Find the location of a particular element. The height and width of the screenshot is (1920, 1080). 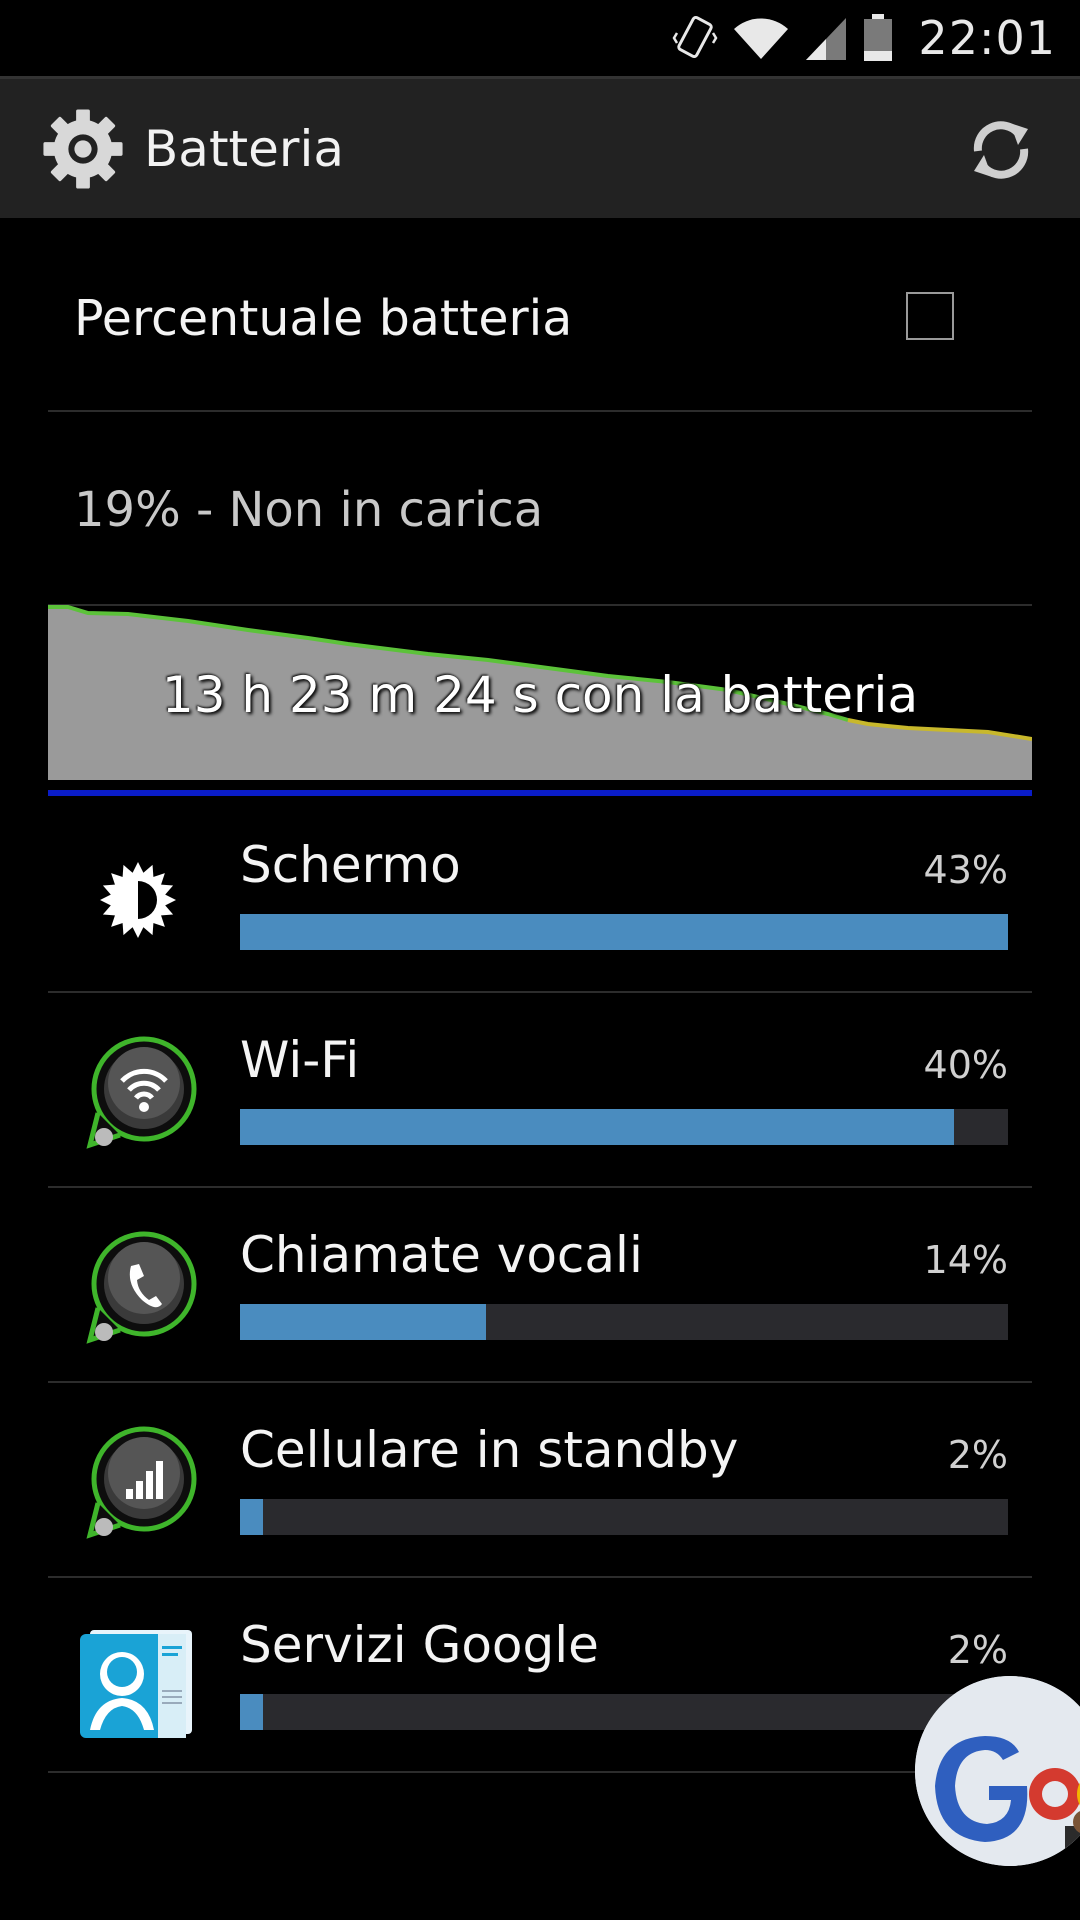

vibrate-icon is located at coordinates (695, 37).